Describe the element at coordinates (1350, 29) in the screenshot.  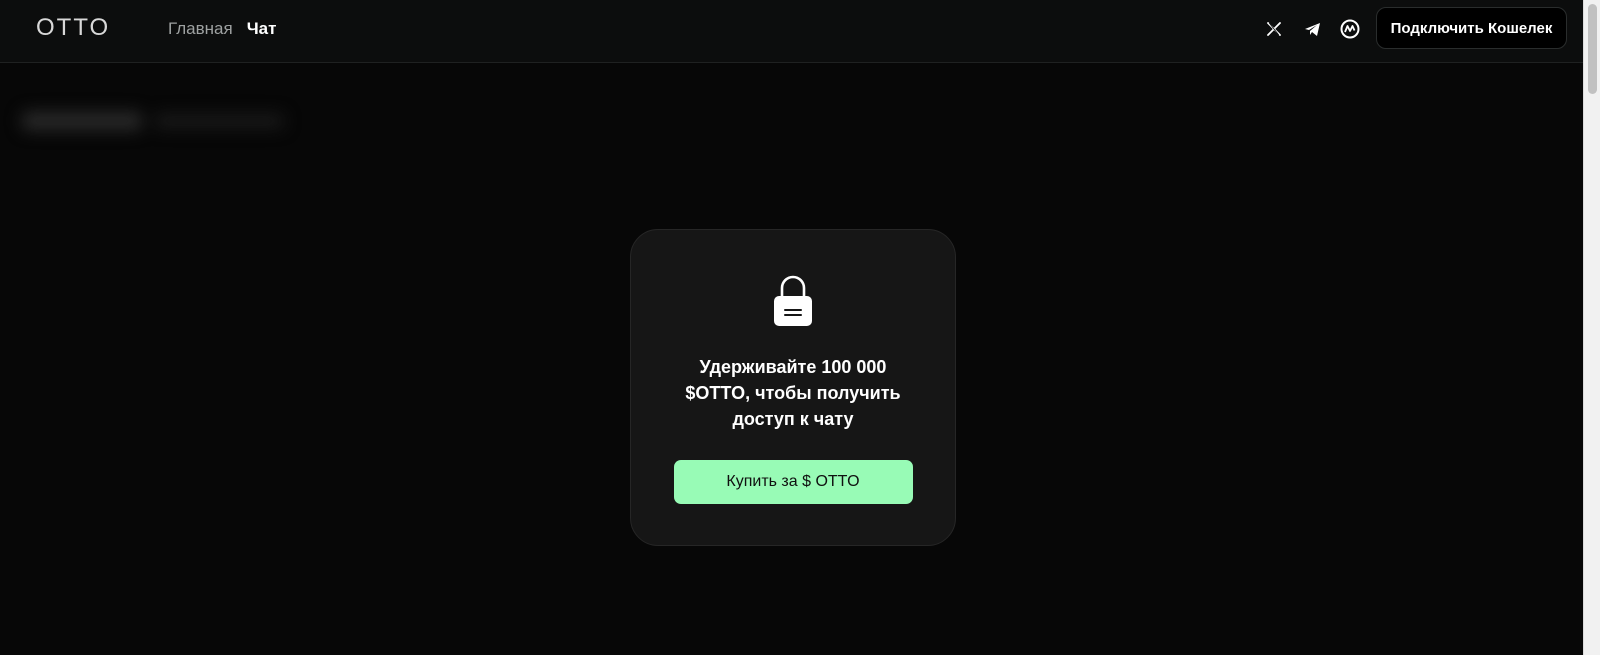
I see `coinmarketcap-icon` at that location.